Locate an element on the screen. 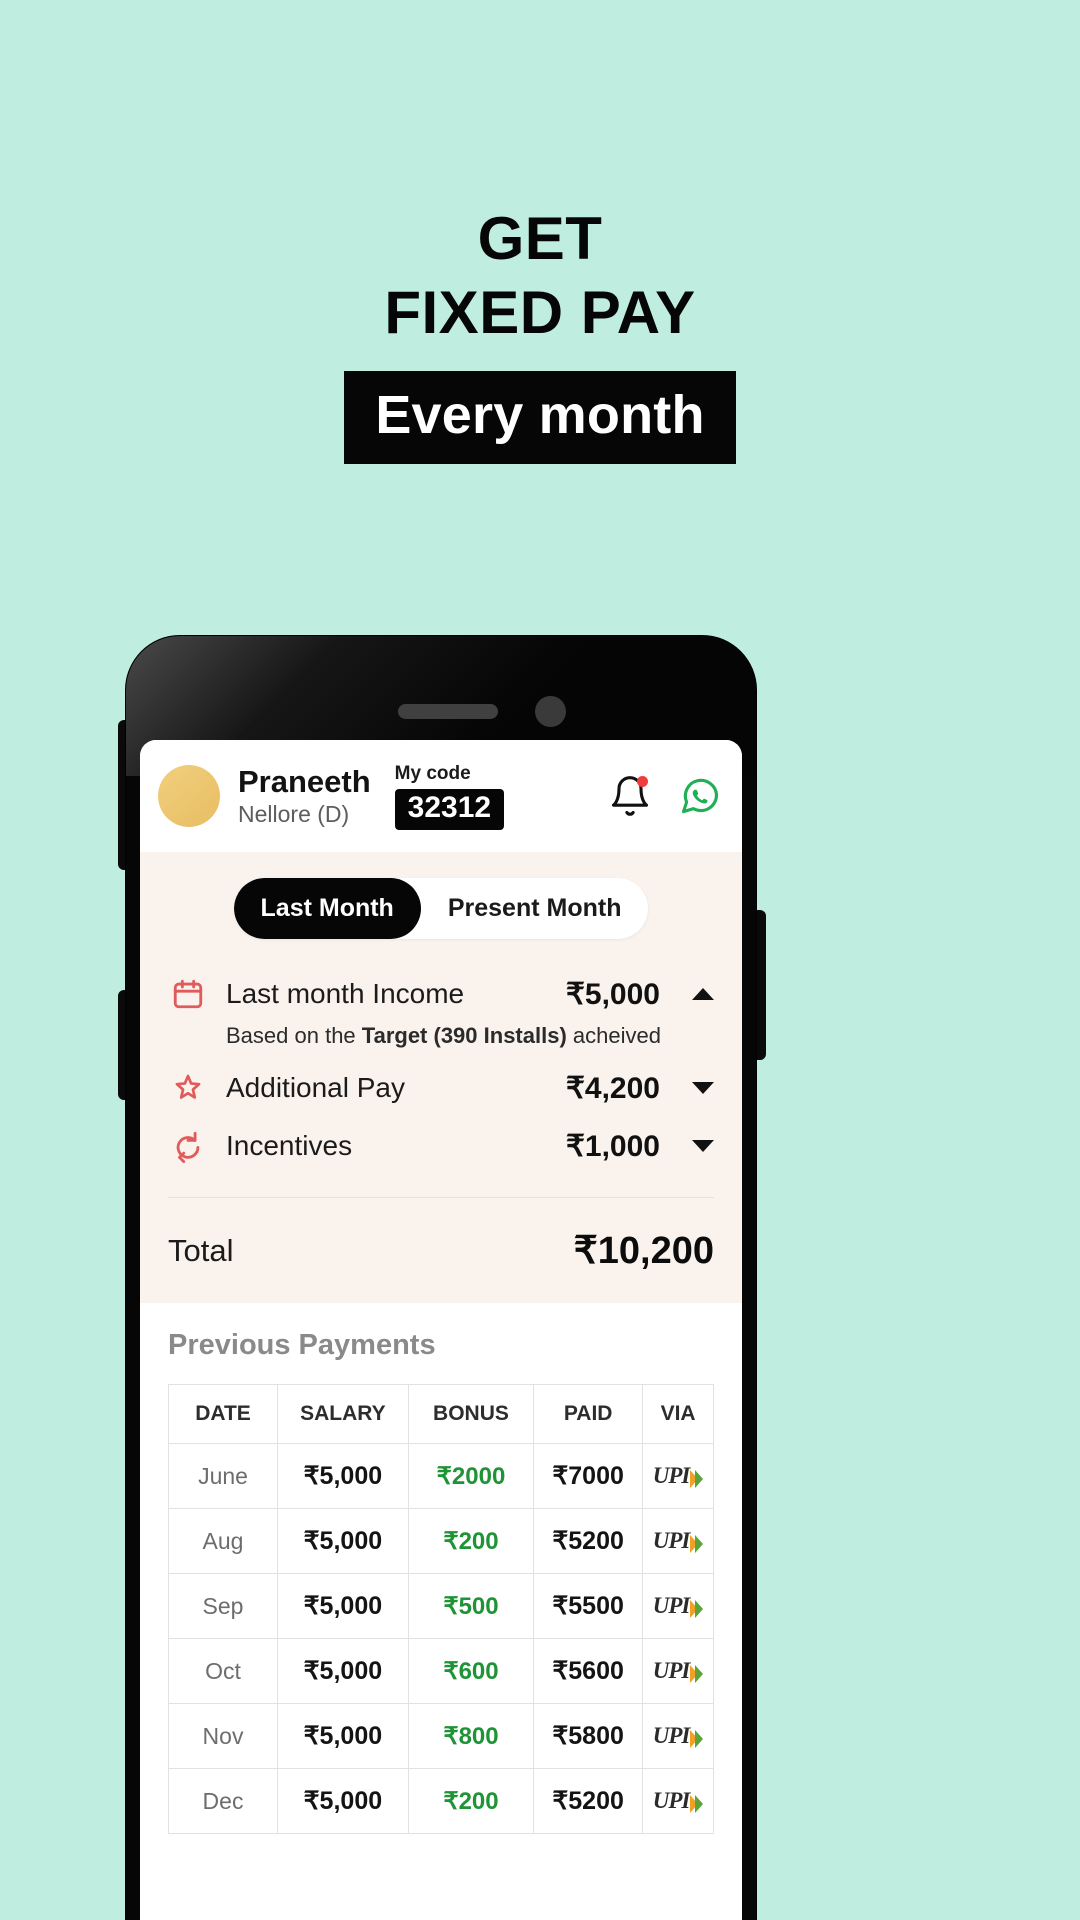 The width and height of the screenshot is (1080, 1920). row-amount: ₹5,000 is located at coordinates (612, 994).